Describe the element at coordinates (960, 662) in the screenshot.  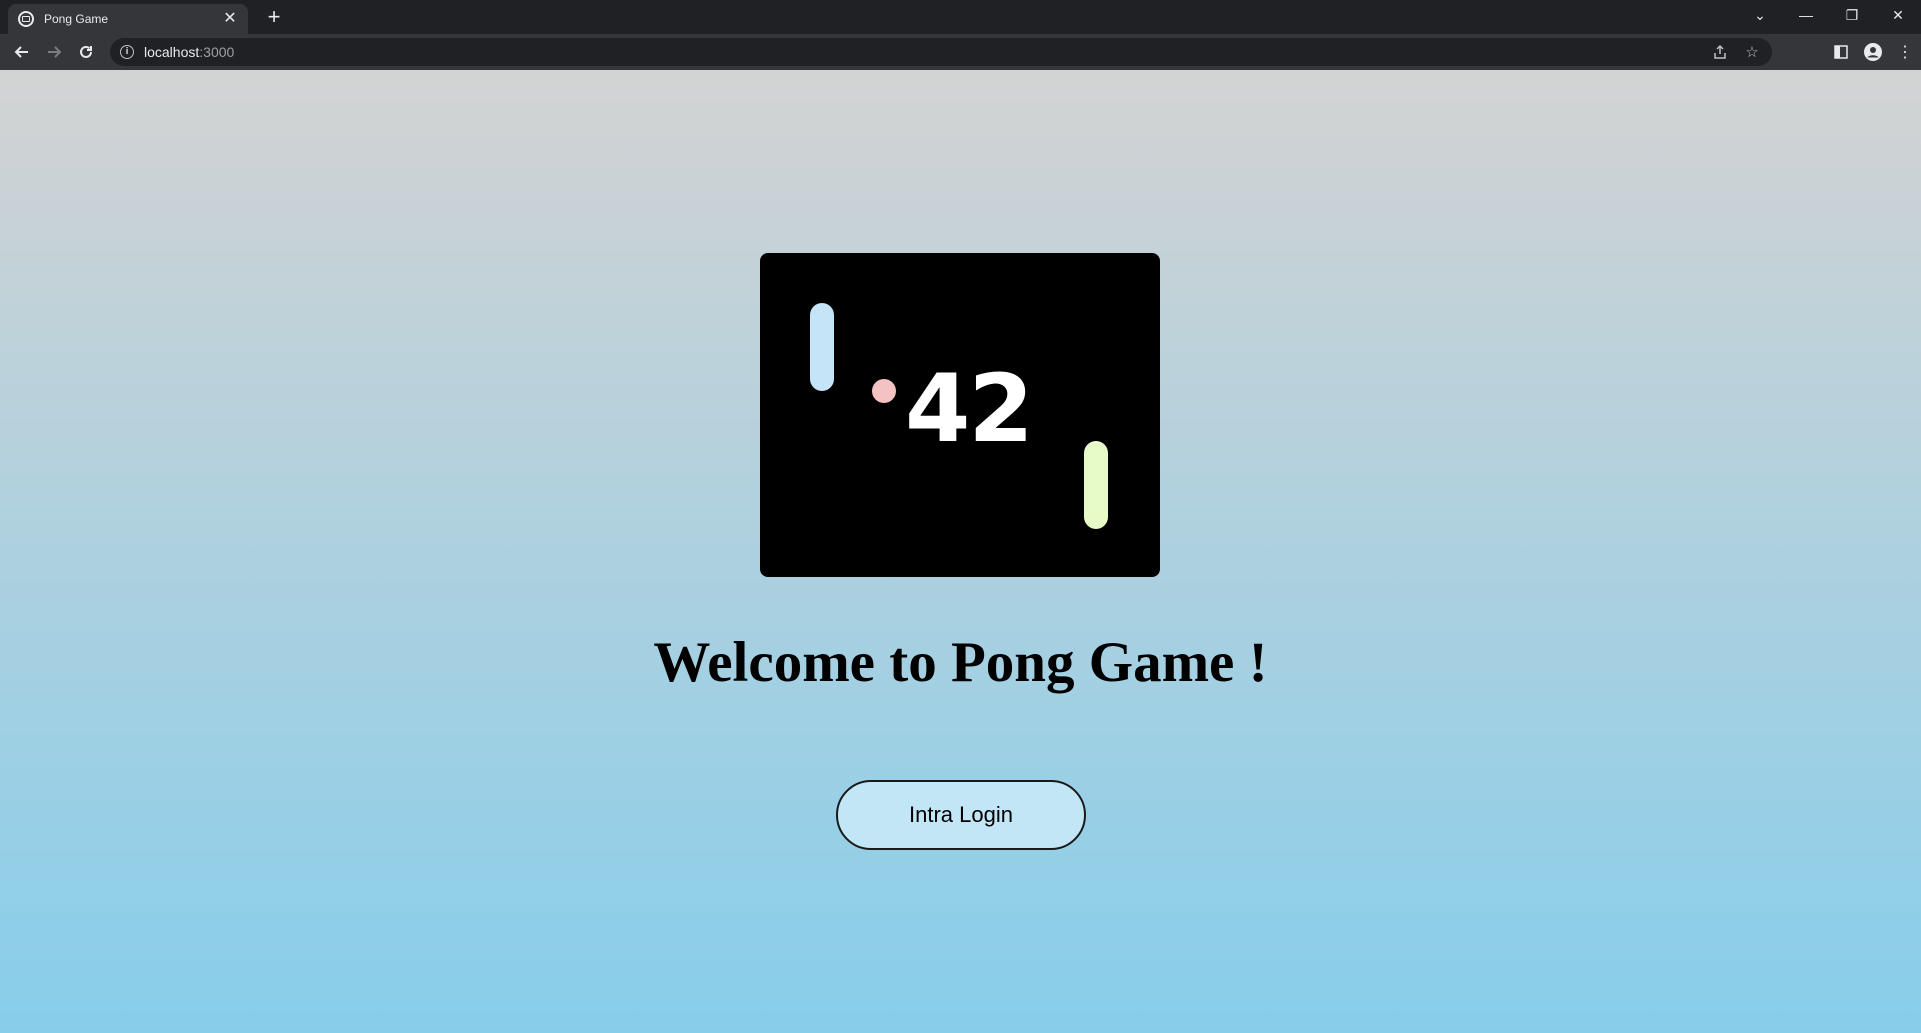
I see `page-title: Welcome to Pong Game !` at that location.